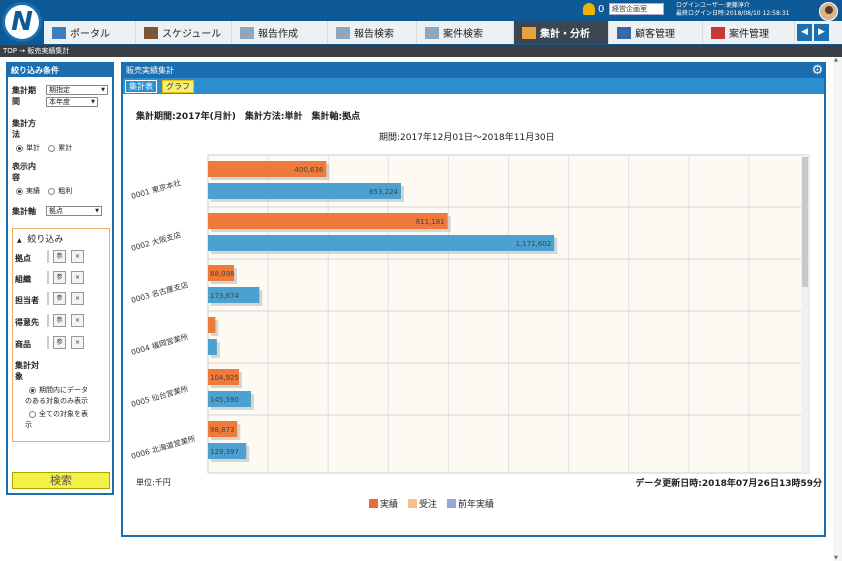 The height and width of the screenshot is (561, 842). I want to click on nav-schedule: スケジュール, so click(184, 32).